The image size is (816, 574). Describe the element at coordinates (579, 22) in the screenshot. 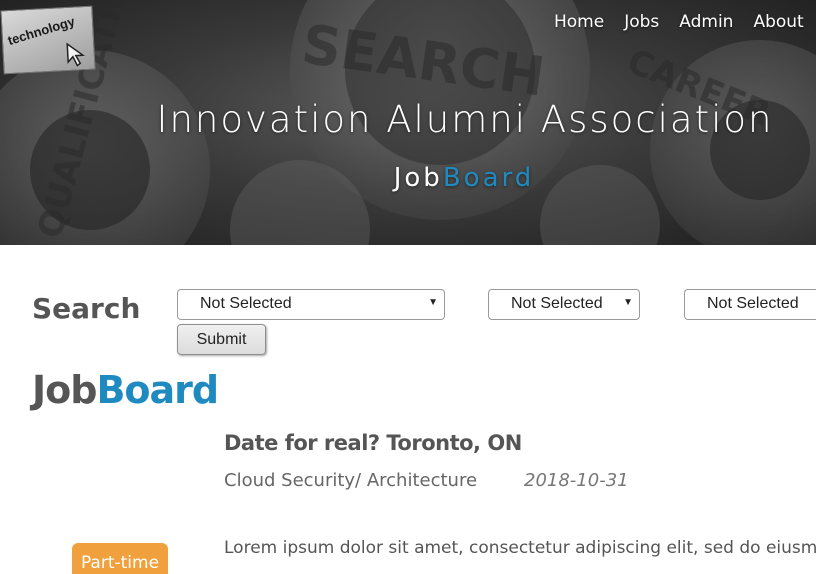

I see `nav-home-link: Home` at that location.